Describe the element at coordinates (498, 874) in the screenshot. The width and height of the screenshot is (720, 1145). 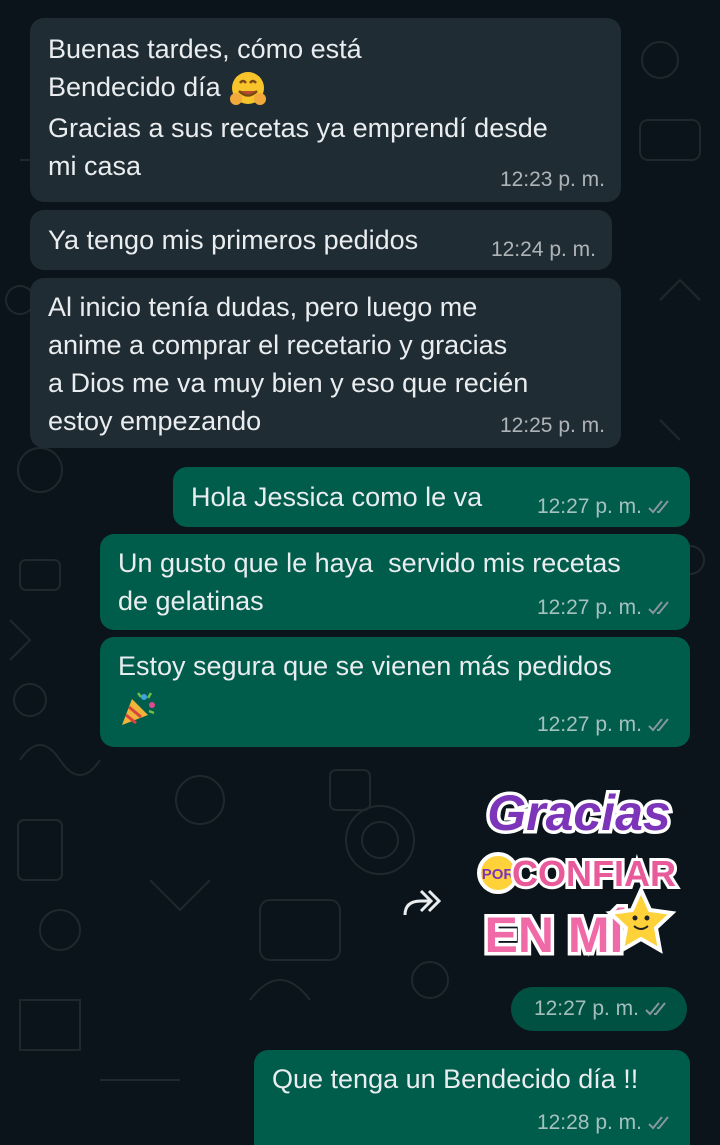
I see `sticker-text-por: POR` at that location.